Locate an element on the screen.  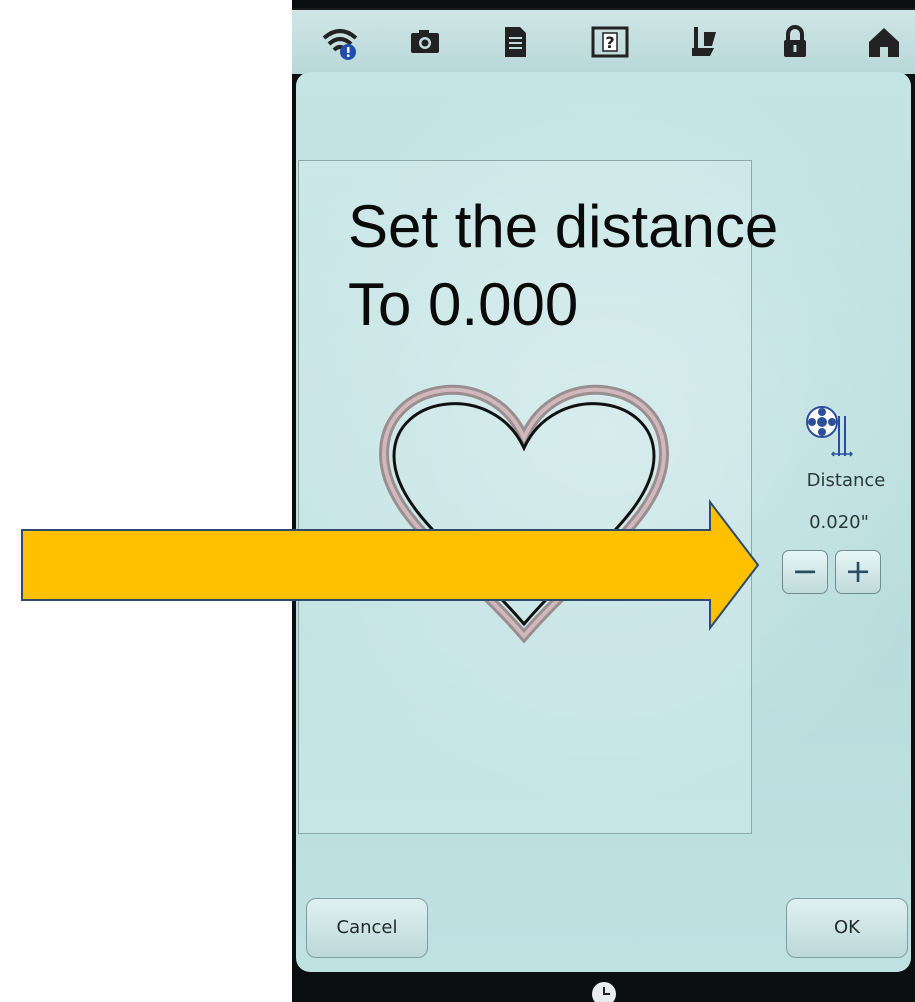
distance-minus-button: − is located at coordinates (805, 572).